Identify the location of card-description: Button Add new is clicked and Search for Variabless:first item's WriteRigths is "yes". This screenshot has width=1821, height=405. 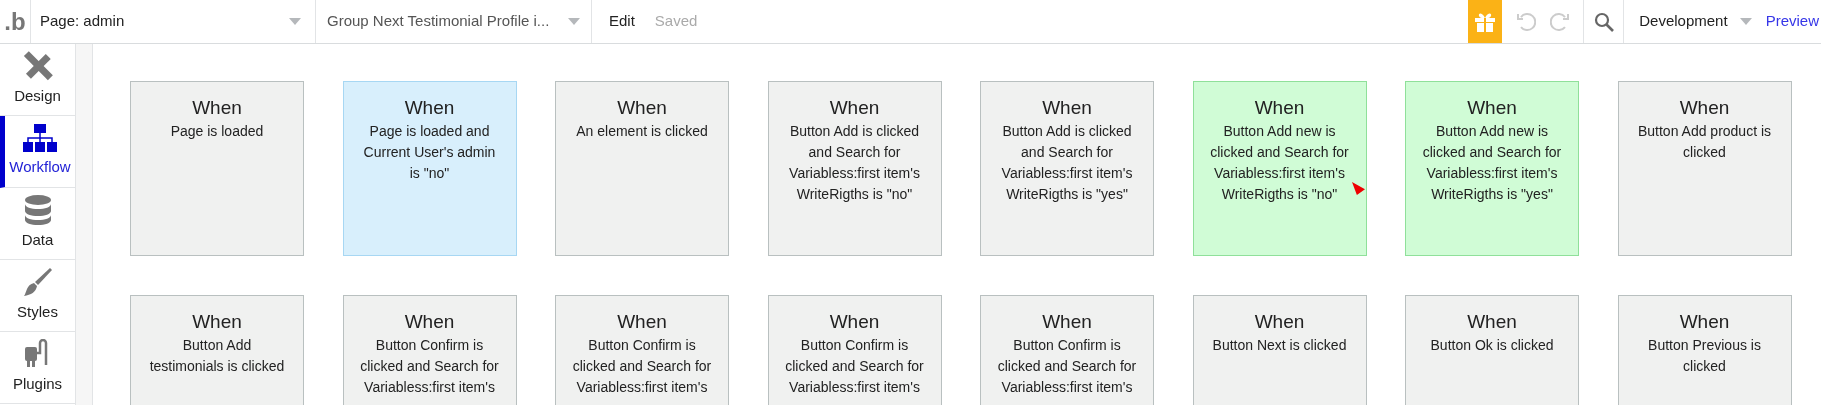
(1492, 163).